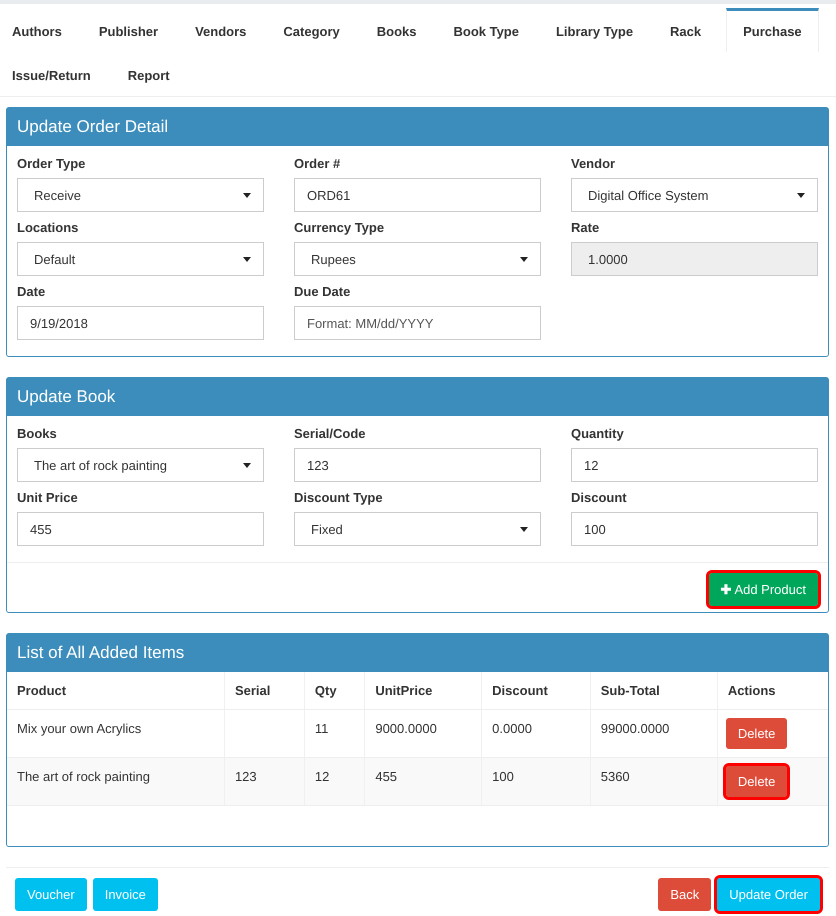 The image size is (836, 916). Describe the element at coordinates (685, 894) in the screenshot. I see `footer-button: Back` at that location.